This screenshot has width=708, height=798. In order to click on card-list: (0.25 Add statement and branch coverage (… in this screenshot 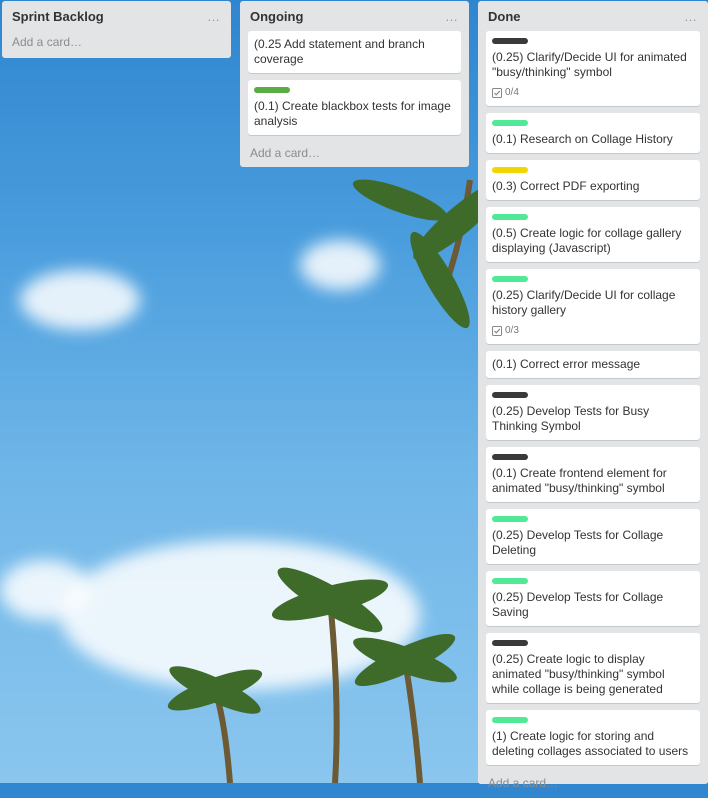, I will do `click(354, 83)`.